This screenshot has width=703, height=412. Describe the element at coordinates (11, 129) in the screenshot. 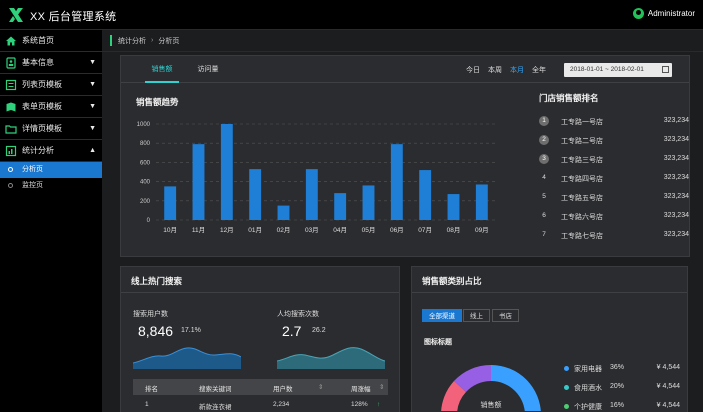

I see `folder-icon` at that location.